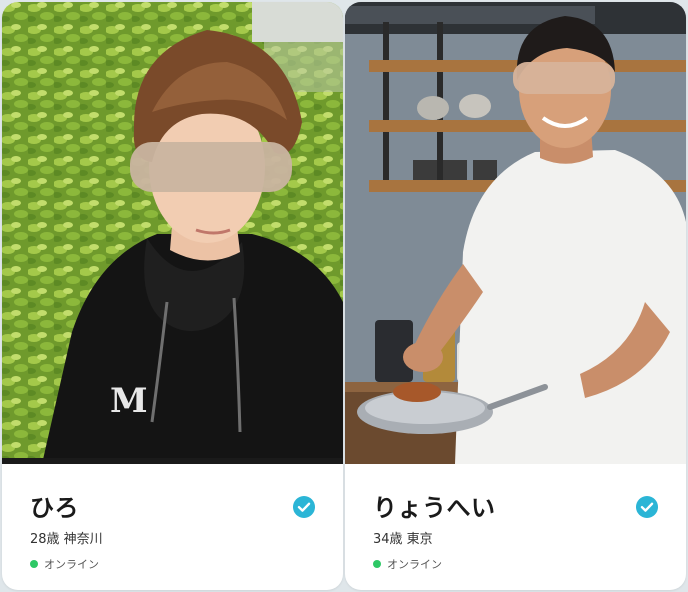 This screenshot has width=688, height=592. What do you see at coordinates (129, 401) in the screenshot?
I see `svg-text: M` at bounding box center [129, 401].